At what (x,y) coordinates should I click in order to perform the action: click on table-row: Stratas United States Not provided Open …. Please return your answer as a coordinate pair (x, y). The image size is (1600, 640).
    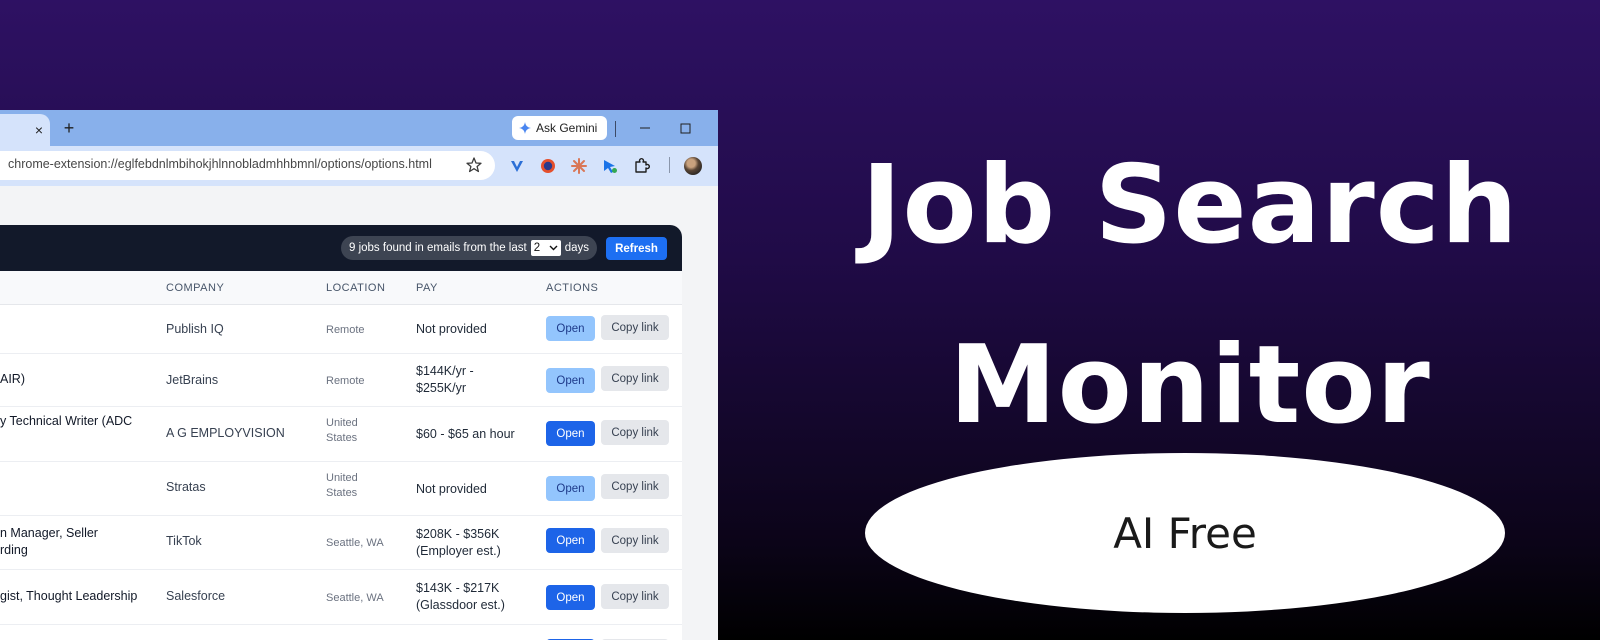
    Looking at the image, I should click on (341, 489).